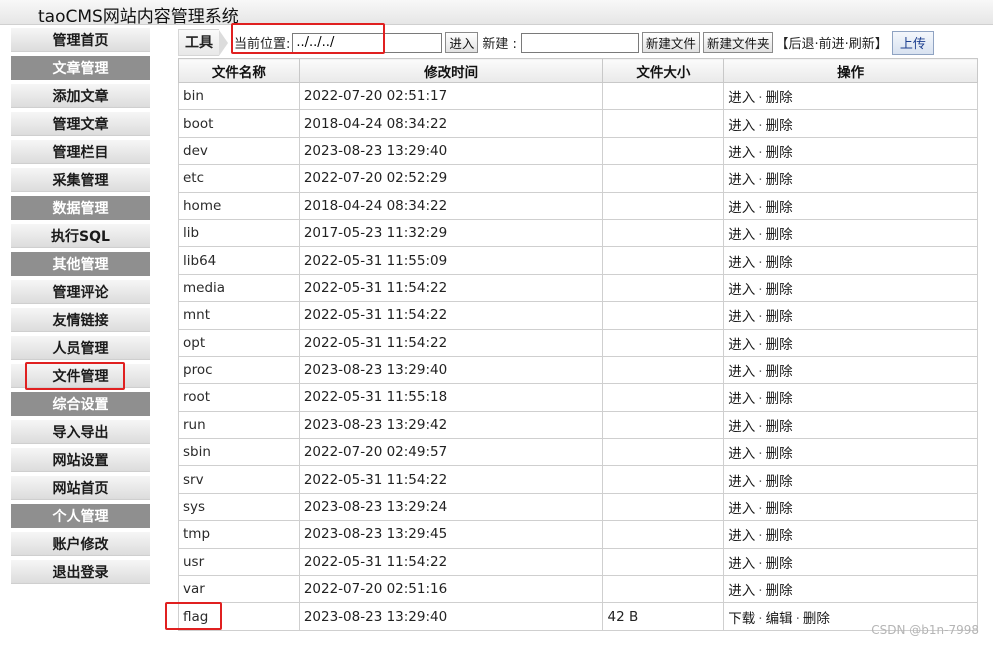  What do you see at coordinates (80, 124) in the screenshot?
I see `sidebar-item: 管理文章` at bounding box center [80, 124].